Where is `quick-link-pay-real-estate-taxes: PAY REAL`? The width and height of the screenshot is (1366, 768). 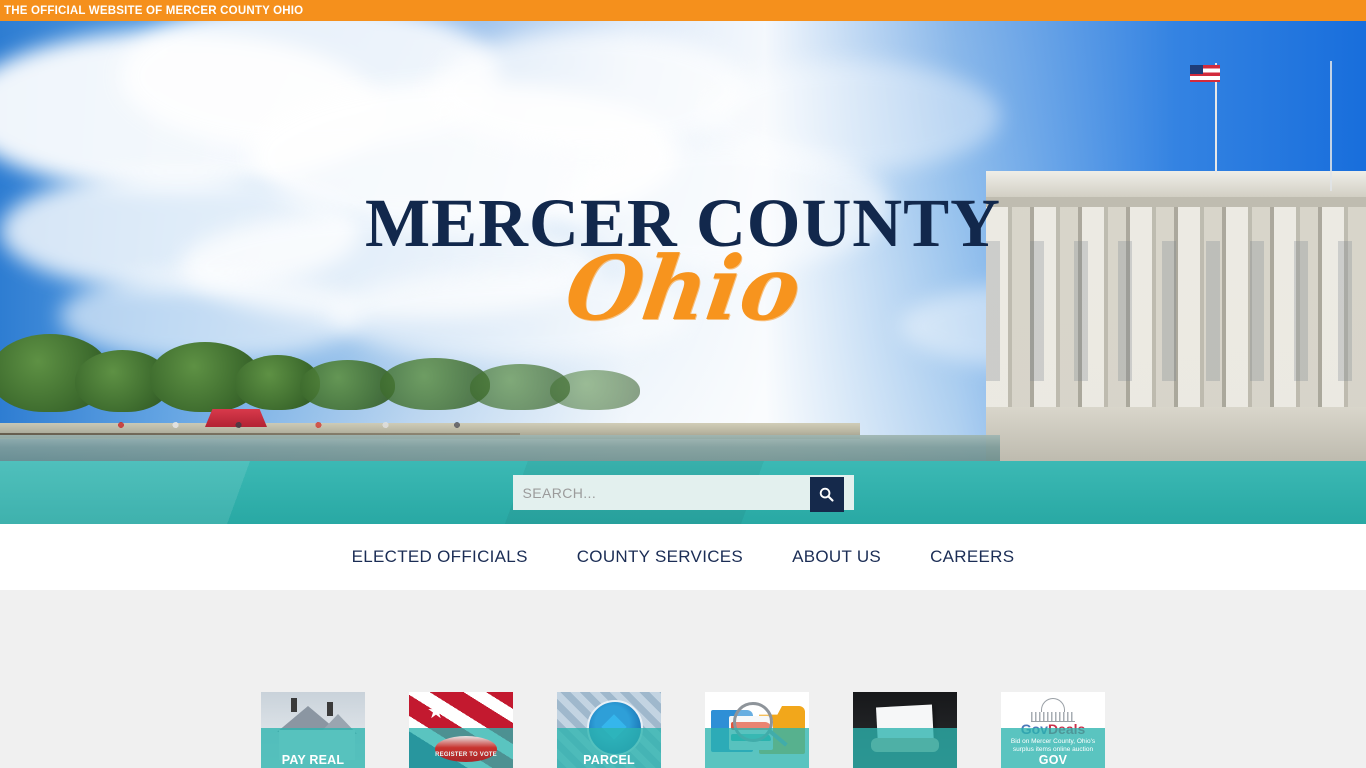
quick-link-pay-real-estate-taxes: PAY REAL is located at coordinates (313, 730).